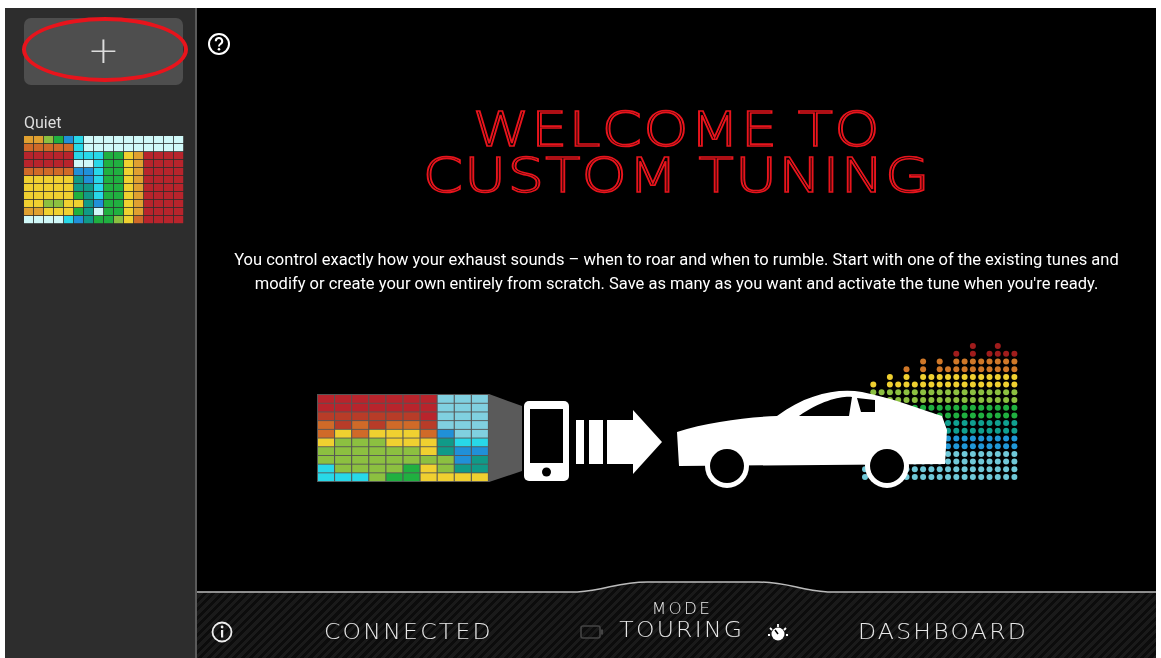 The height and width of the screenshot is (658, 1161). I want to click on mode-value: TOURING, so click(681, 630).